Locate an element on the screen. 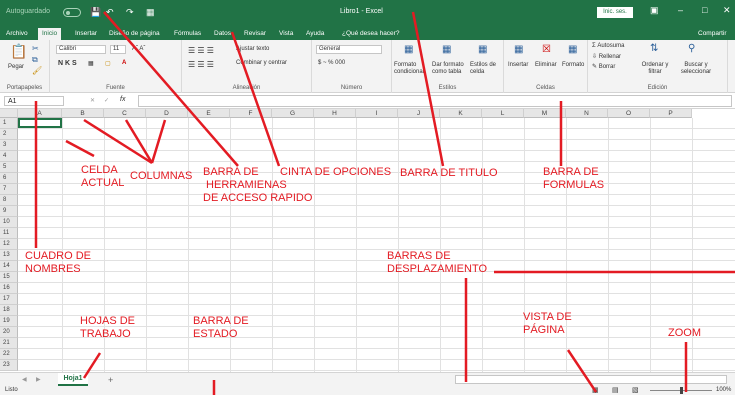 The height and width of the screenshot is (395, 735). ann-text: CINTA DE OPCIONES is located at coordinates (336, 172).